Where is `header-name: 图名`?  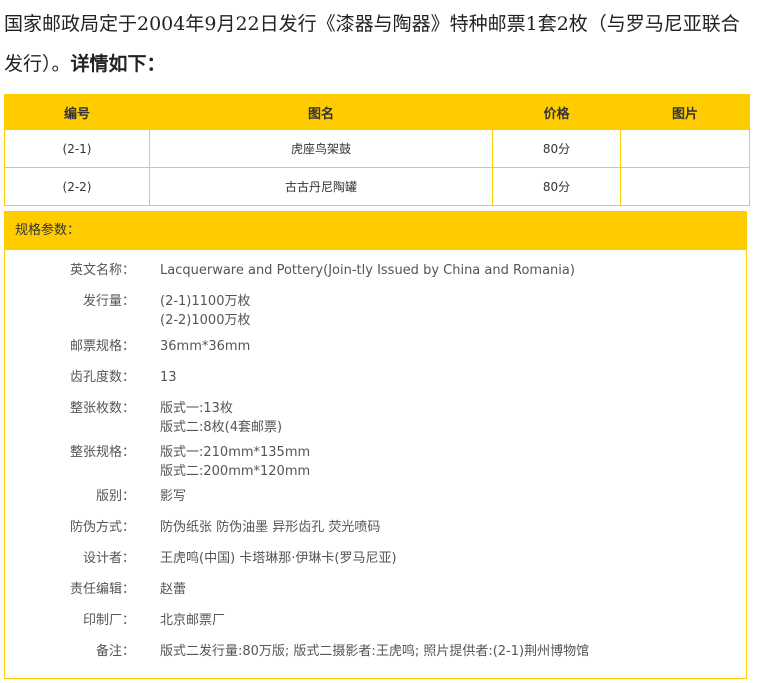
header-name: 图名 is located at coordinates (321, 112).